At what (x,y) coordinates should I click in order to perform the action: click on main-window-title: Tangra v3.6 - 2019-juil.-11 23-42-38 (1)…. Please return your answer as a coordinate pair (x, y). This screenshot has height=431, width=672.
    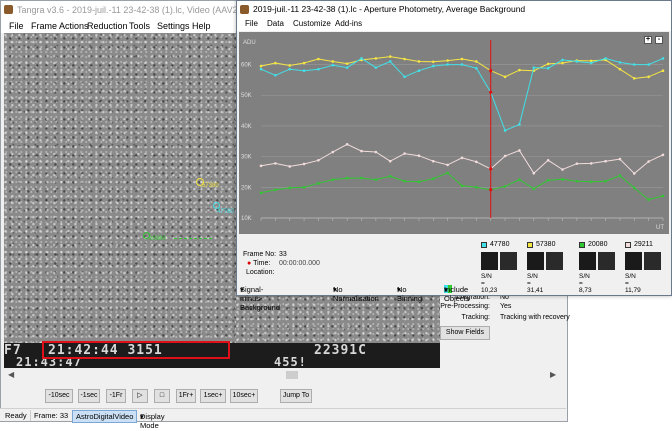
    Looking at the image, I should click on (135, 10).